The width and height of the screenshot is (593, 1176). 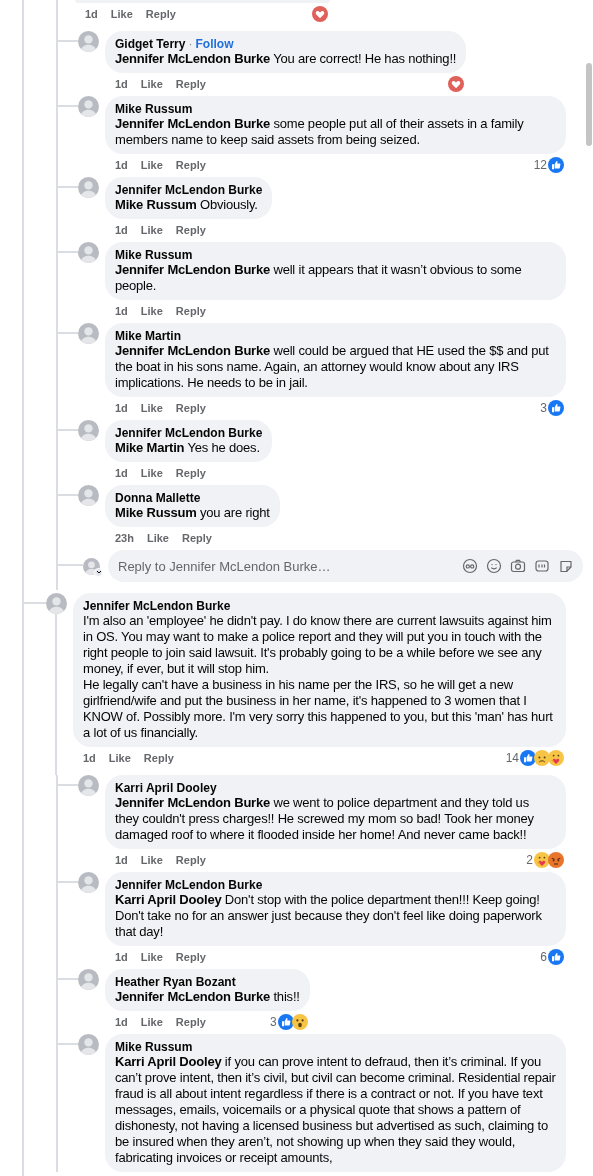 What do you see at coordinates (329, 916) in the screenshot?
I see `comment-text: Karri April Dooley Don't stop with the police department then!!! Keep going! Don't take no for an answer just because they don't feel like doing paperwork that day!` at bounding box center [329, 916].